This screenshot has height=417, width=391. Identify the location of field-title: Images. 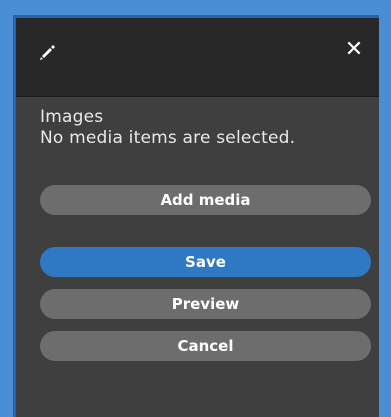
(72, 117).